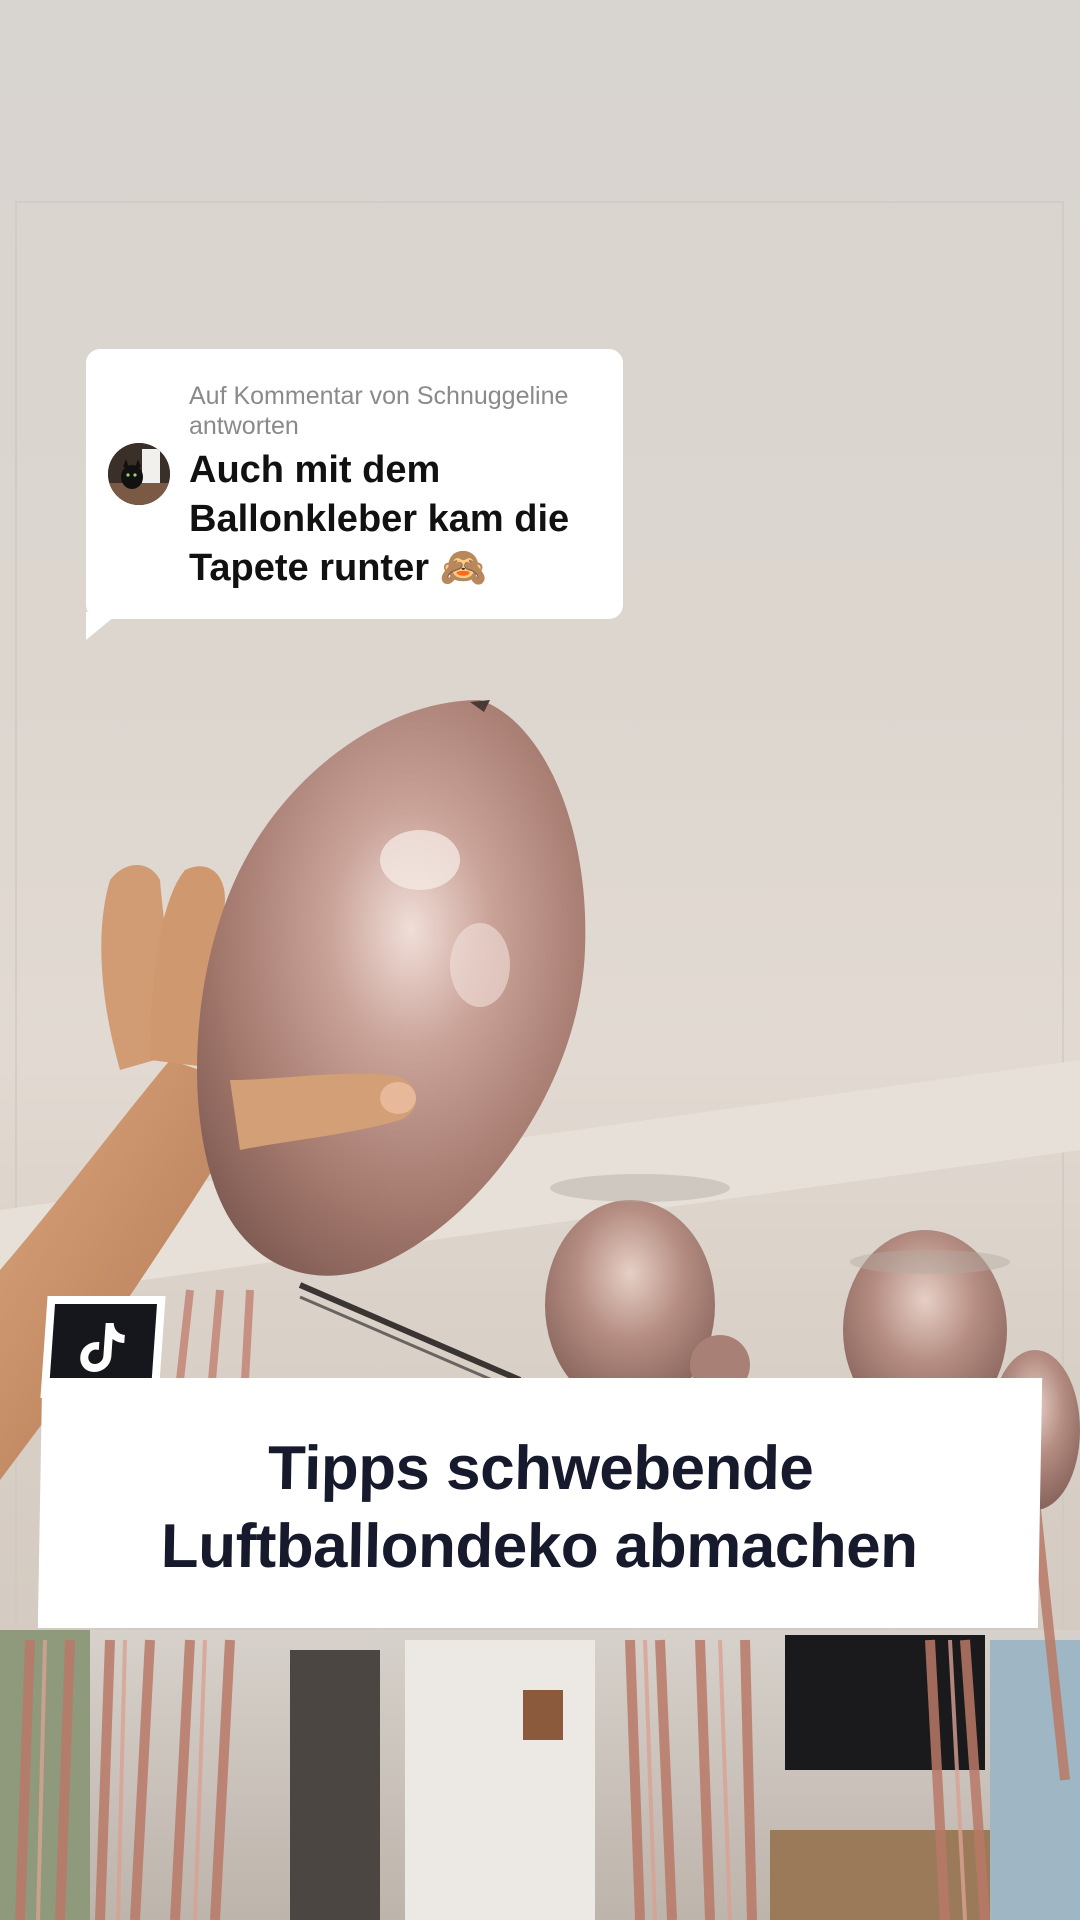 This screenshot has height=1920, width=1080. I want to click on commenter-avatar, so click(139, 474).